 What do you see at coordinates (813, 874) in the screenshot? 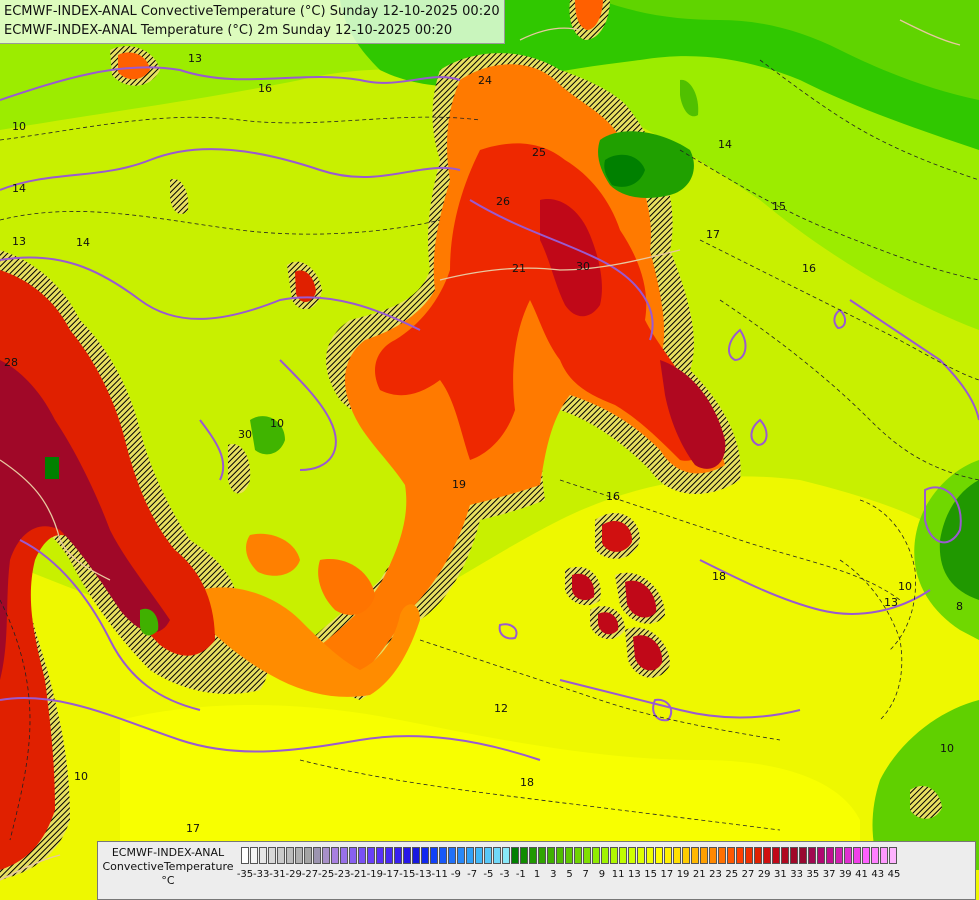
I see `legend-tick-label: 35` at bounding box center [813, 874].